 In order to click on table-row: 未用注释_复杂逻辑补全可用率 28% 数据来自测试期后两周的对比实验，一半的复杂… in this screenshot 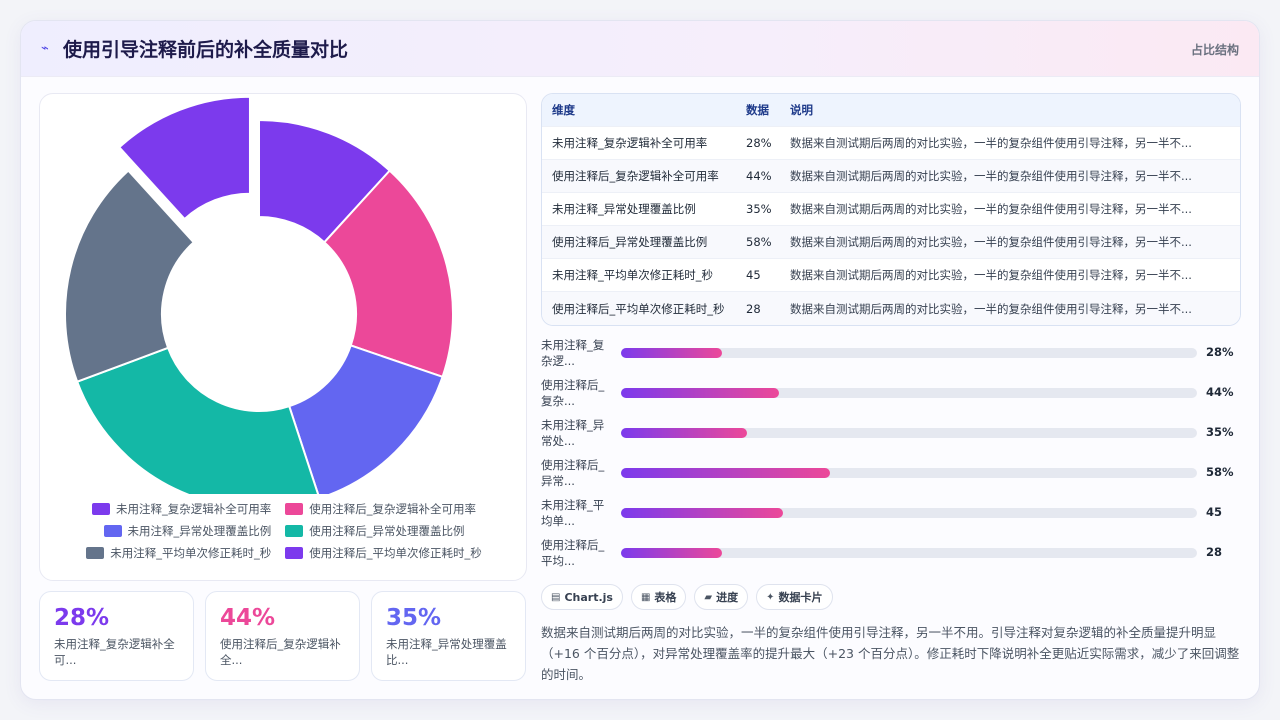, I will do `click(891, 143)`.